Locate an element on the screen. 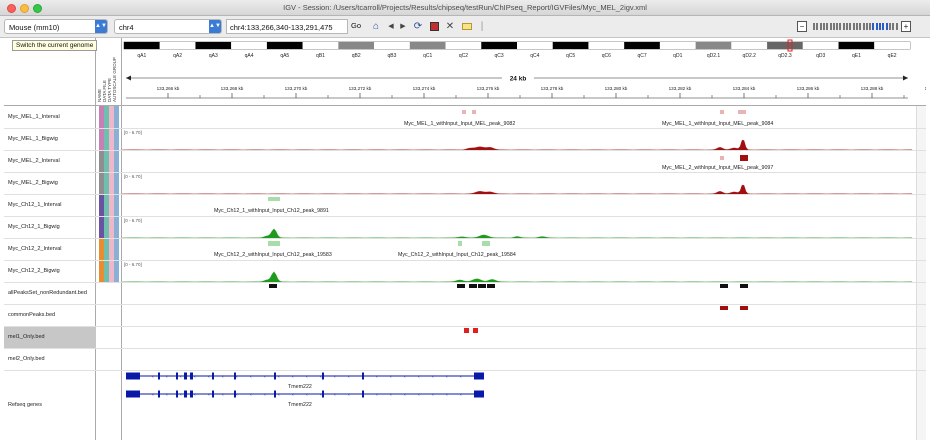  track-name: Myc_Ch12_2_Interval is located at coordinates (35, 249).